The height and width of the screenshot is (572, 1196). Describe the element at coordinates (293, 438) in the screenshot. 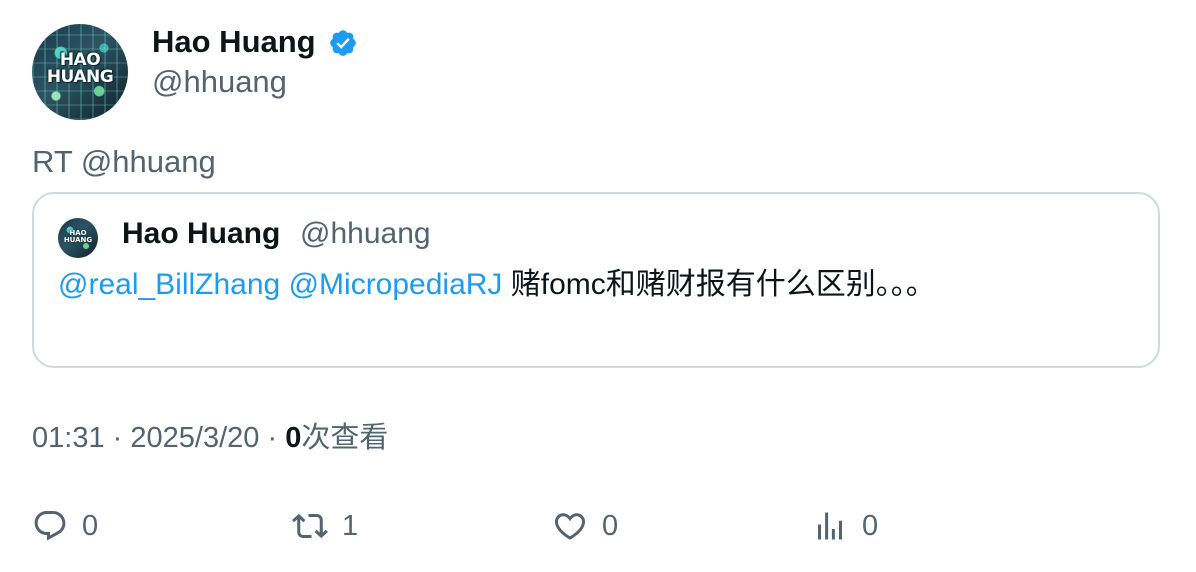

I see `views-count: 0` at that location.